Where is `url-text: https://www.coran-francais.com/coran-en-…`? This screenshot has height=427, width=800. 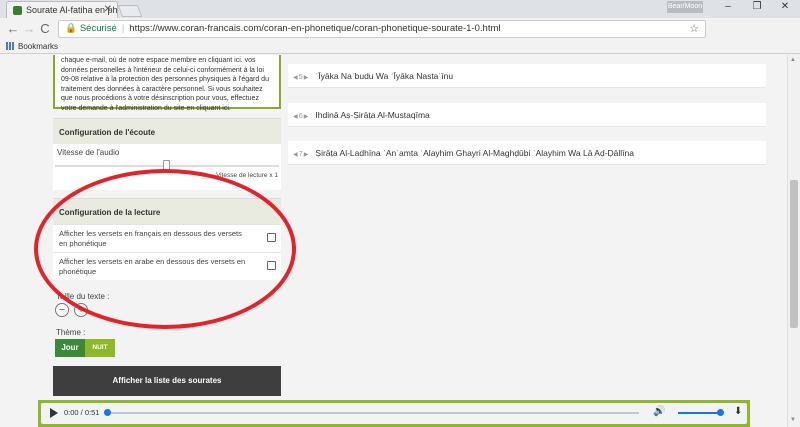 url-text: https://www.coran-francais.com/coran-en-… is located at coordinates (315, 28).